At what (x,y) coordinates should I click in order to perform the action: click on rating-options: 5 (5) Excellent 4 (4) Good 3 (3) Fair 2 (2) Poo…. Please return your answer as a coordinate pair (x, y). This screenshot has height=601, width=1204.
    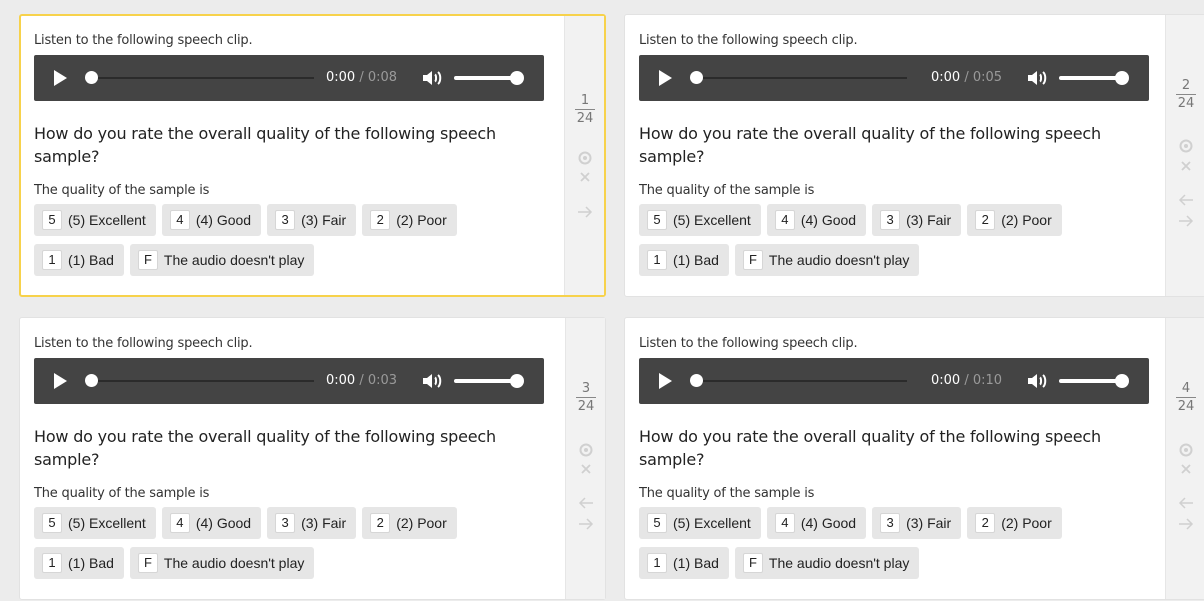
    Looking at the image, I should click on (294, 244).